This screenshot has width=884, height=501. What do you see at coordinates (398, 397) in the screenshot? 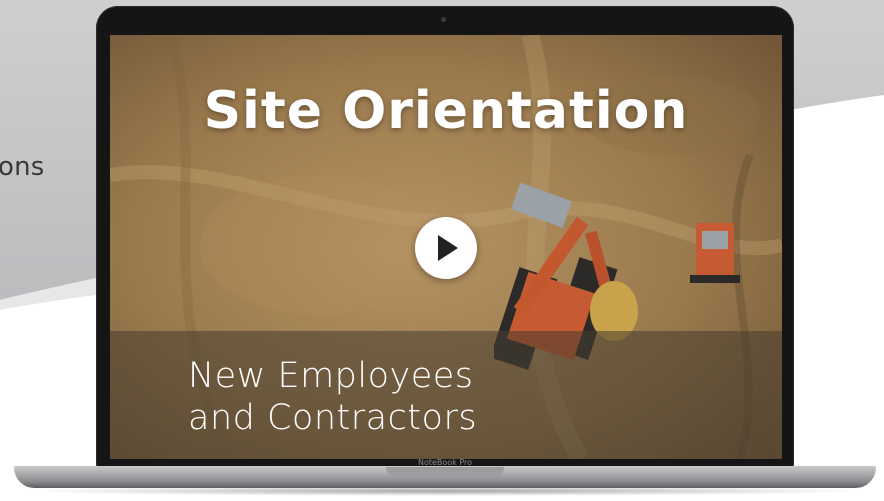
I see `video-subtitle: New Employees and Contractors` at bounding box center [398, 397].